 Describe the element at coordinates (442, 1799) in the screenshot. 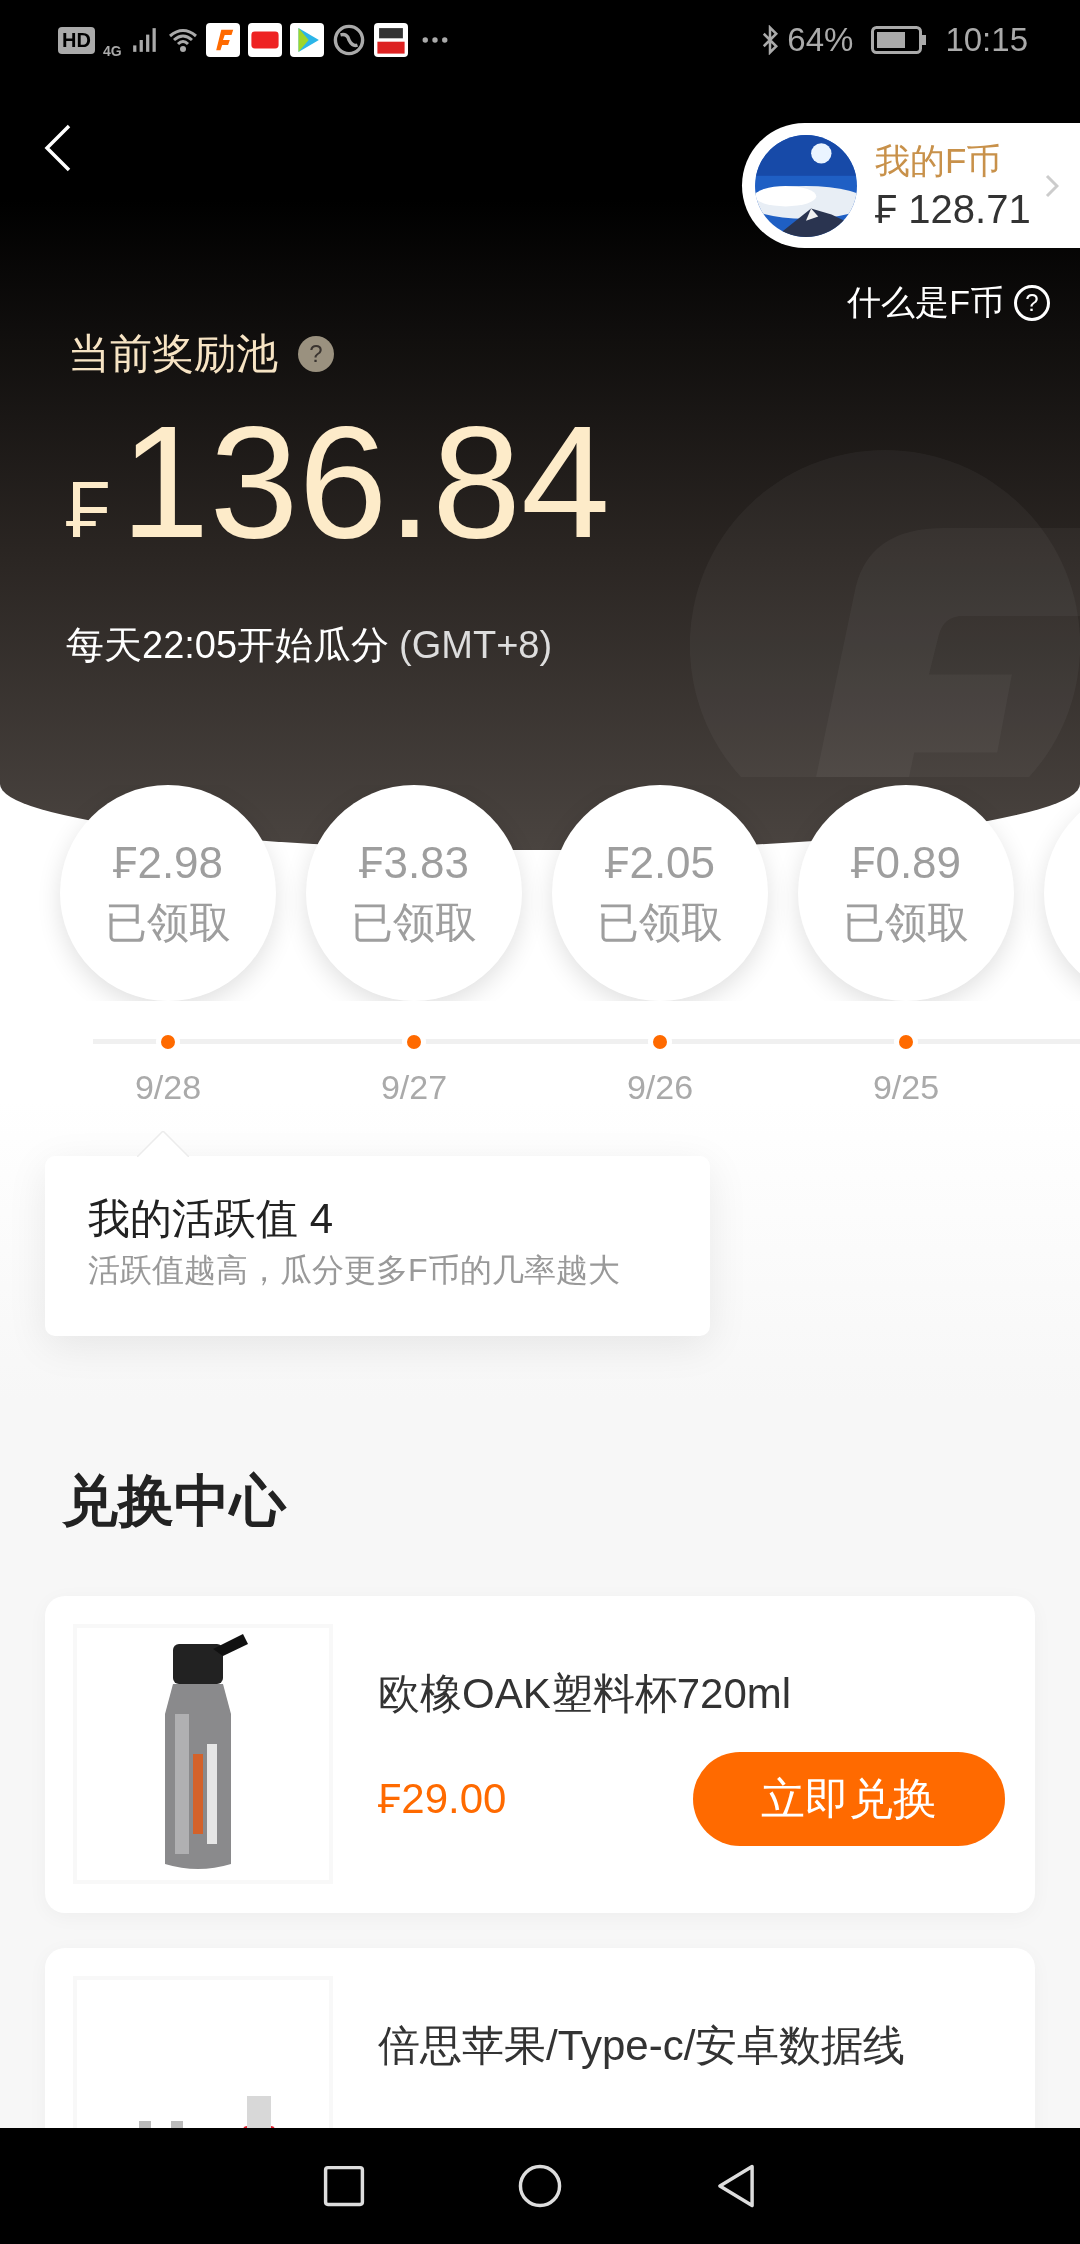

I see `product-price: ₣29.00` at that location.